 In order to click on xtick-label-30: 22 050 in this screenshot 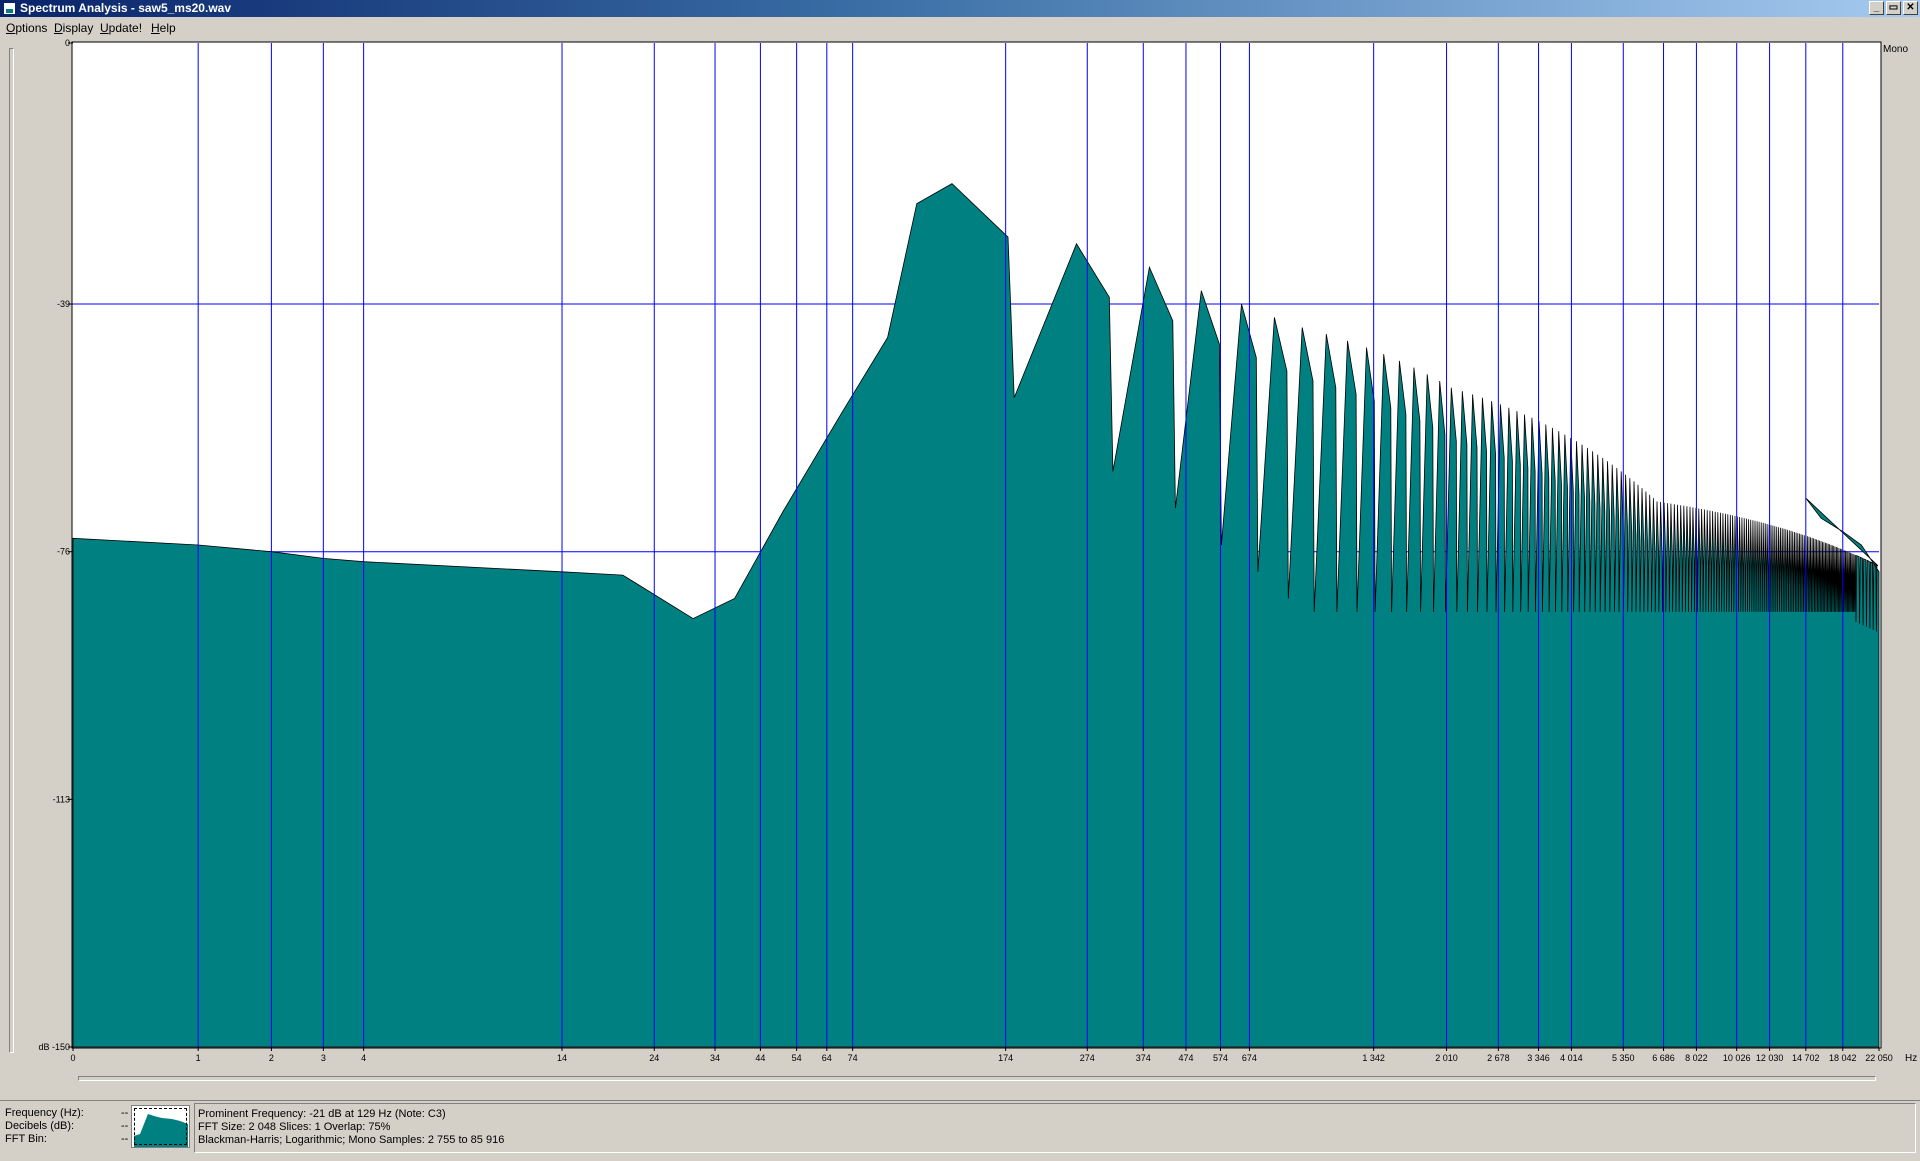, I will do `click(1879, 1058)`.